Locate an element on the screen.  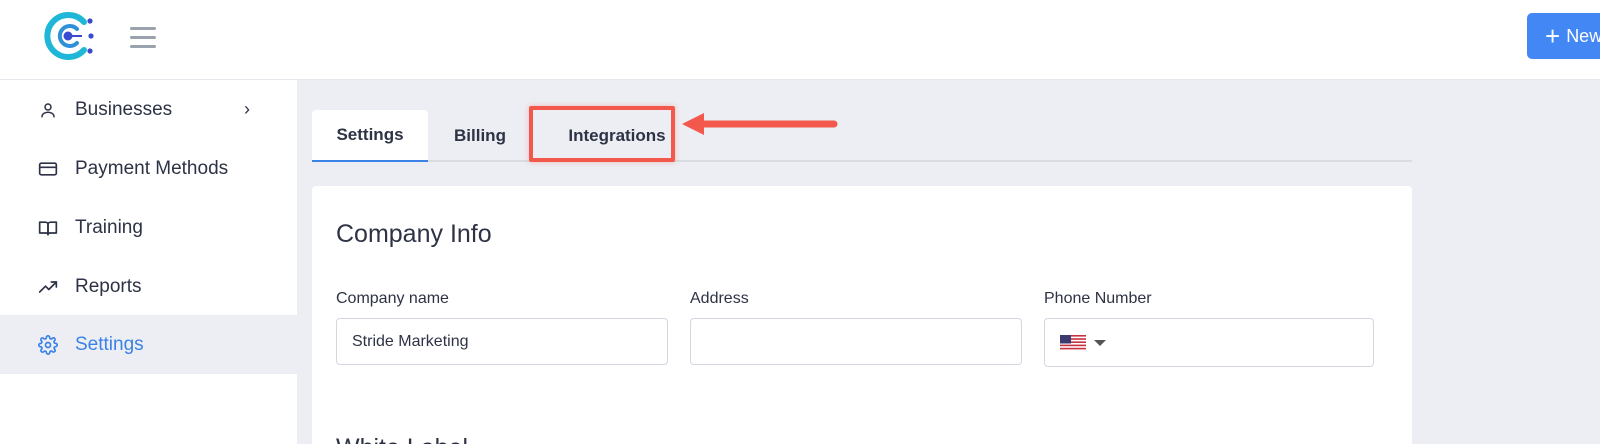
sidebar-item-businesses: Businesses › is located at coordinates (148, 109).